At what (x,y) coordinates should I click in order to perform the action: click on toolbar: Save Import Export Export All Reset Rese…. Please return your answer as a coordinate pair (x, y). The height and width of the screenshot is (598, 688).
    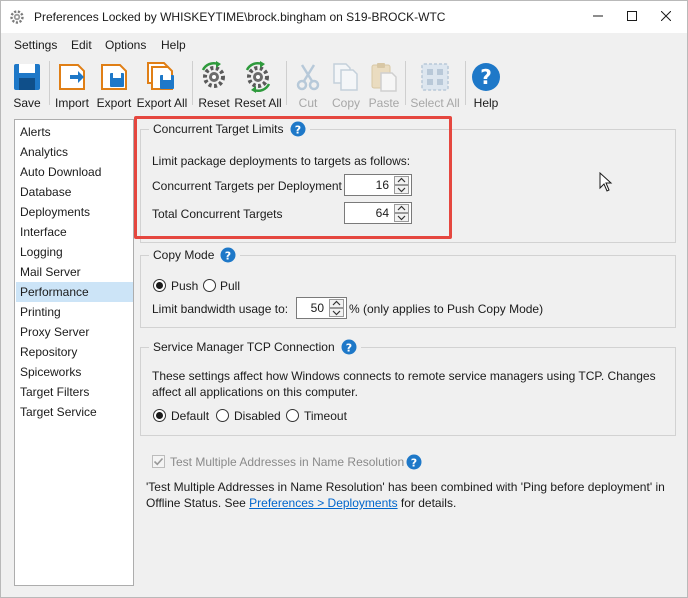
    Looking at the image, I should click on (344, 84).